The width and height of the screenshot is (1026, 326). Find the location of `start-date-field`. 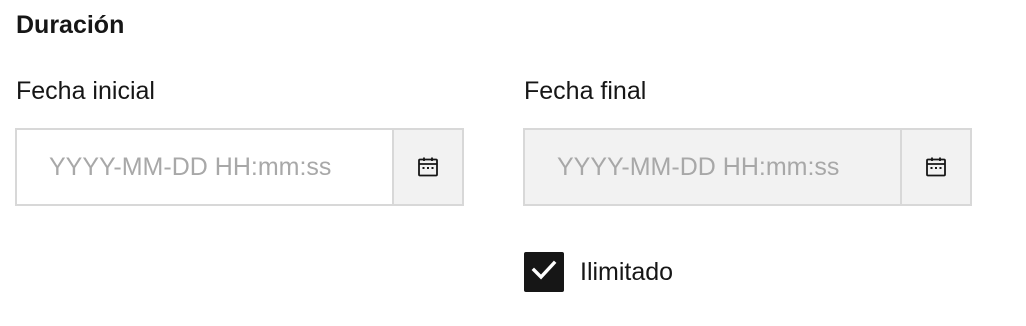

start-date-field is located at coordinates (239, 167).